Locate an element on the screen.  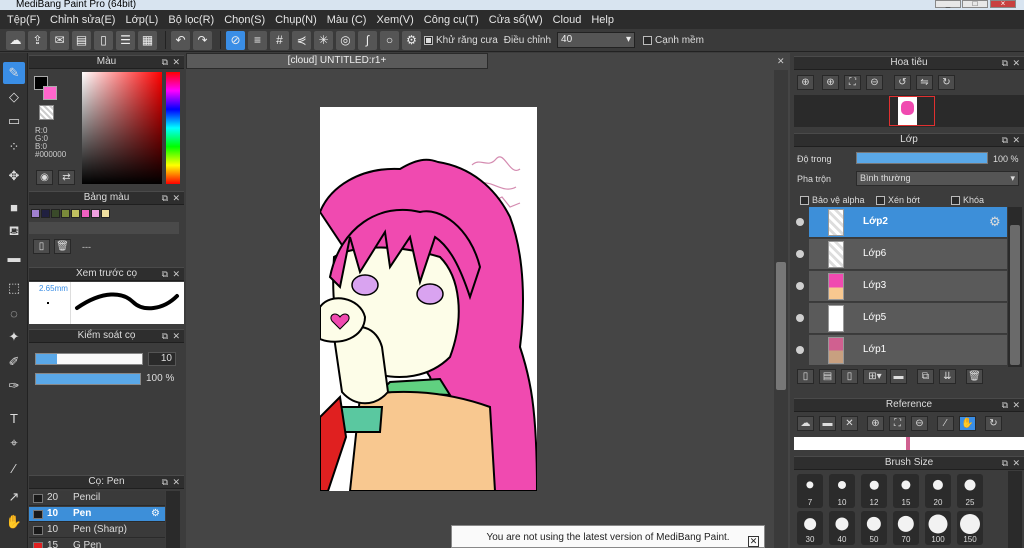
curve-snap-icon: ∫ is located at coordinates (367, 40).